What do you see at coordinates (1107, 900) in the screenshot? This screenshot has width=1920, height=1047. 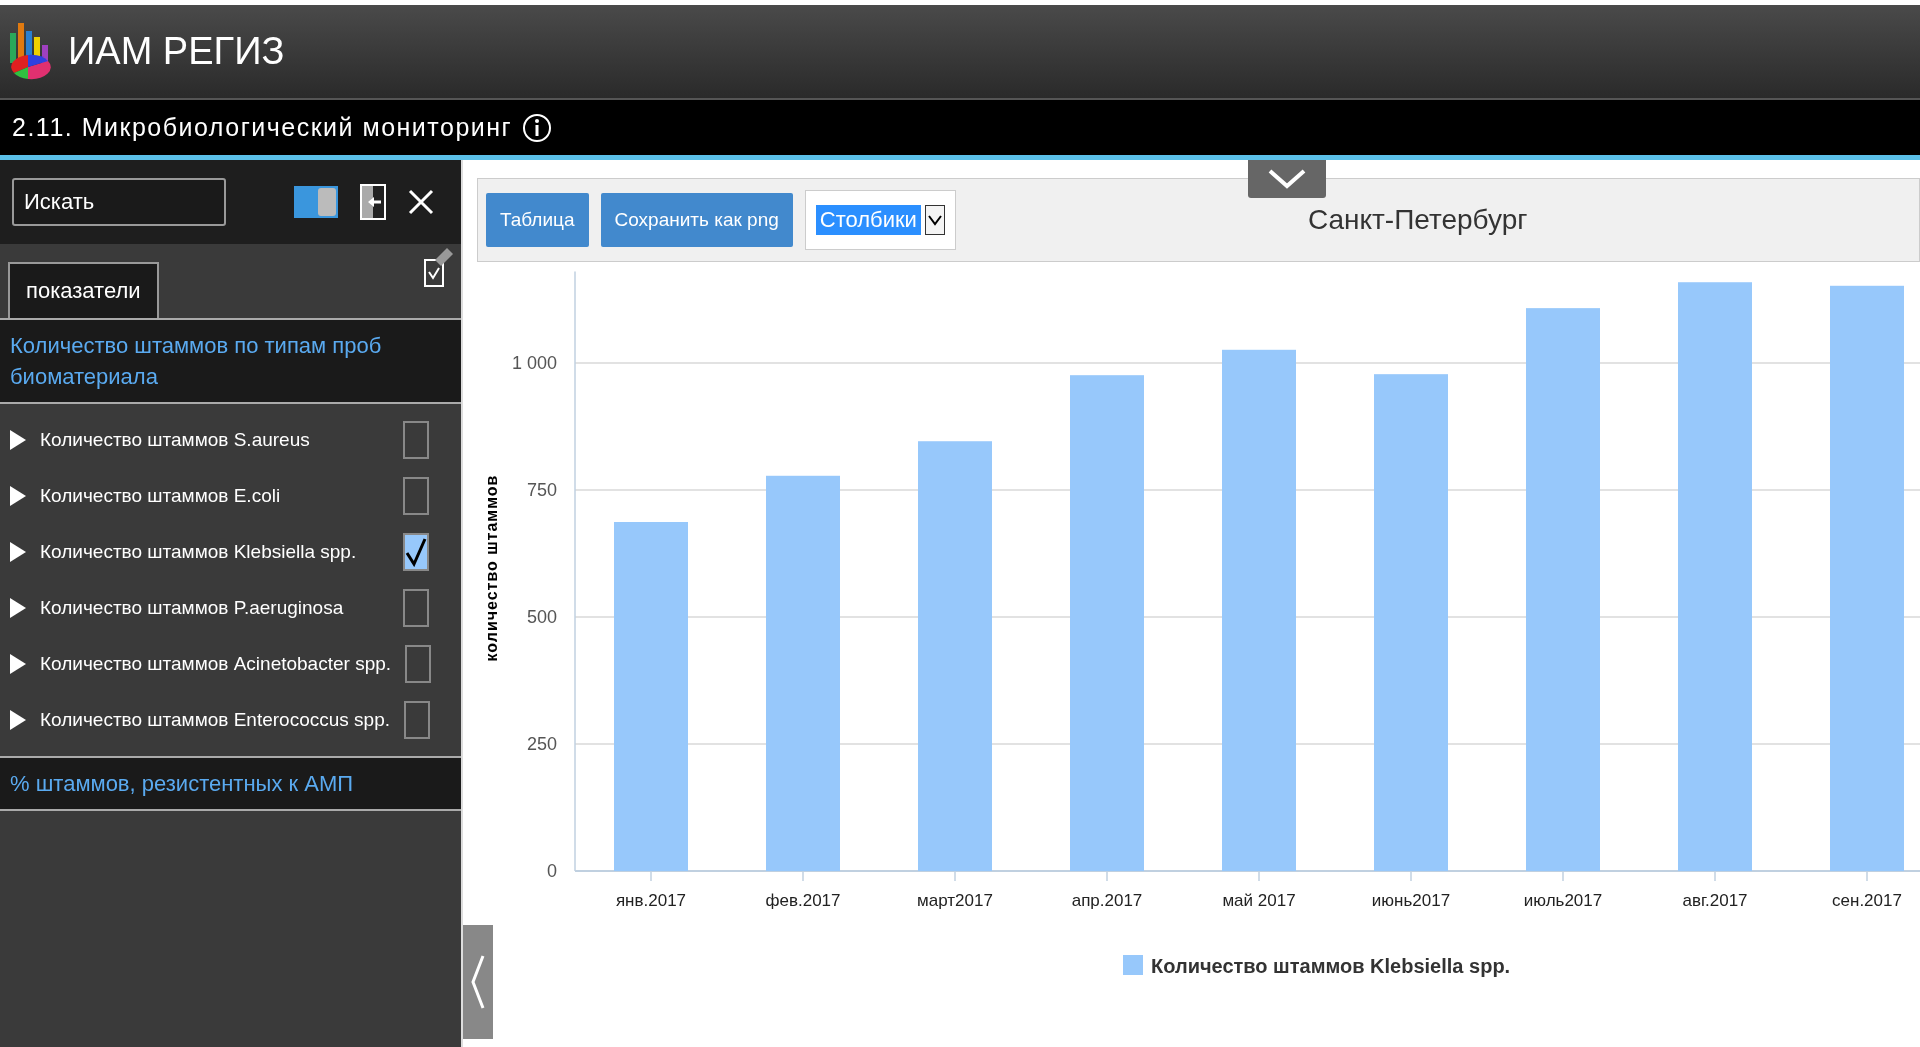 I see `axis-label: апр.2017` at bounding box center [1107, 900].